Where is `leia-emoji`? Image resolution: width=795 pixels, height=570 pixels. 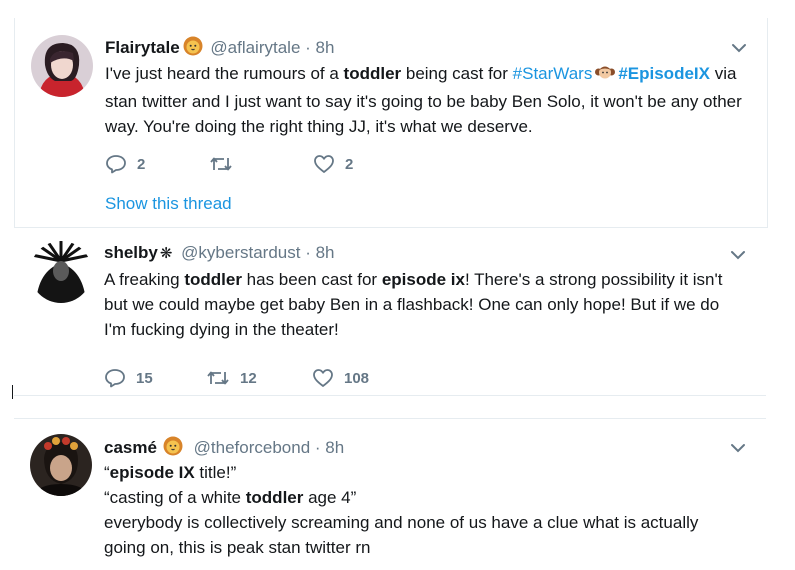 leia-emoji is located at coordinates (605, 75).